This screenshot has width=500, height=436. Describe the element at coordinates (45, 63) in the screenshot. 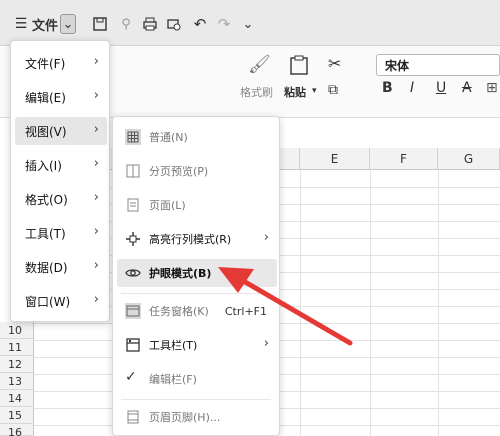

I see `menu-item-label: 文件(F)` at that location.